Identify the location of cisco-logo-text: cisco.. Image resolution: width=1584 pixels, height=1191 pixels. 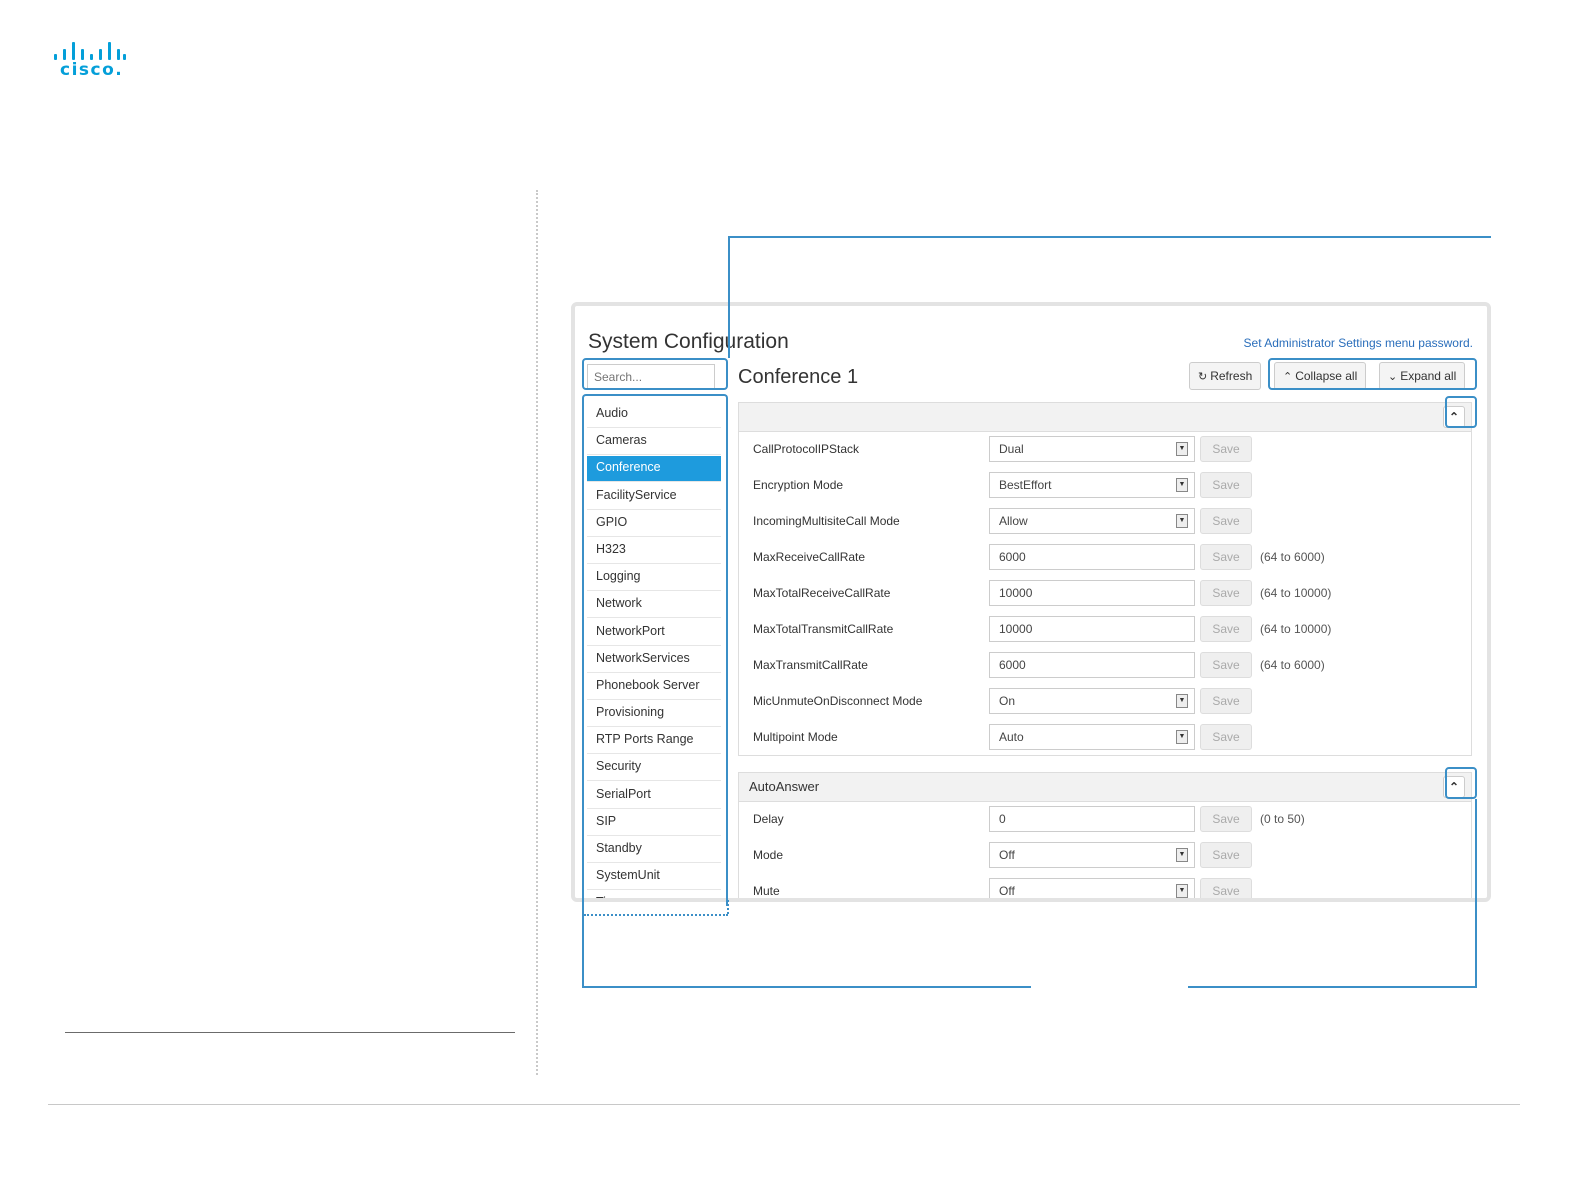
(92, 70).